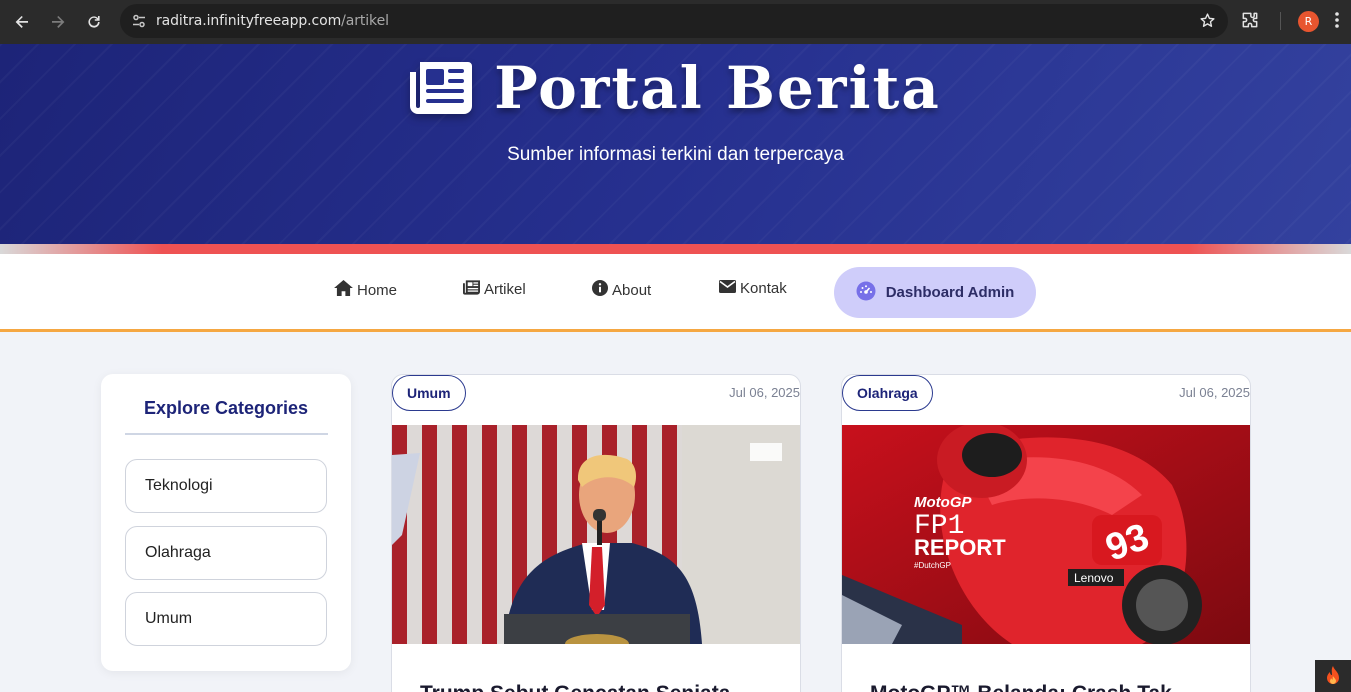  Describe the element at coordinates (727, 288) in the screenshot. I see `envelope-icon` at that location.